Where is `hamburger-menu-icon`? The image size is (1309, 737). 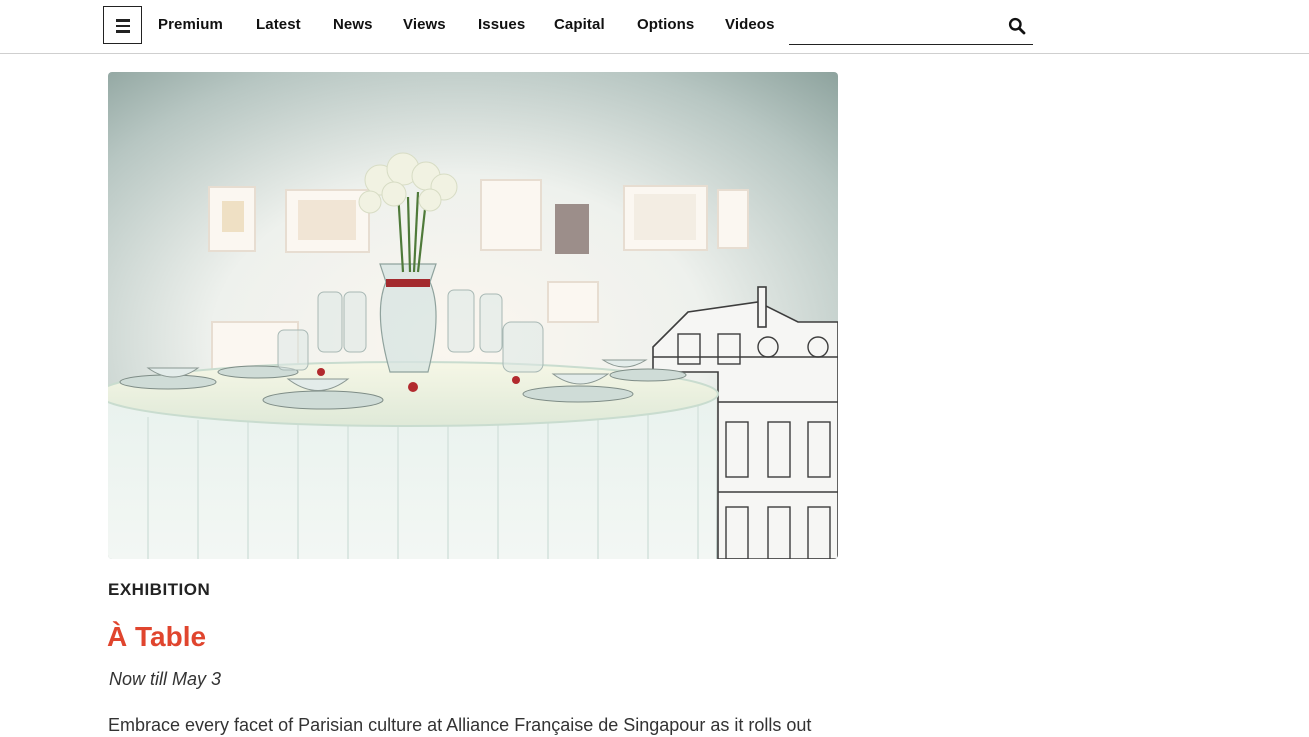 hamburger-menu-icon is located at coordinates (123, 20).